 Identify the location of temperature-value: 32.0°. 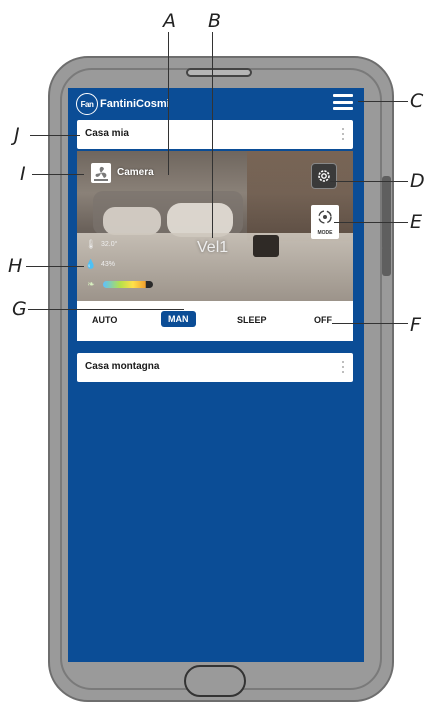
(109, 244).